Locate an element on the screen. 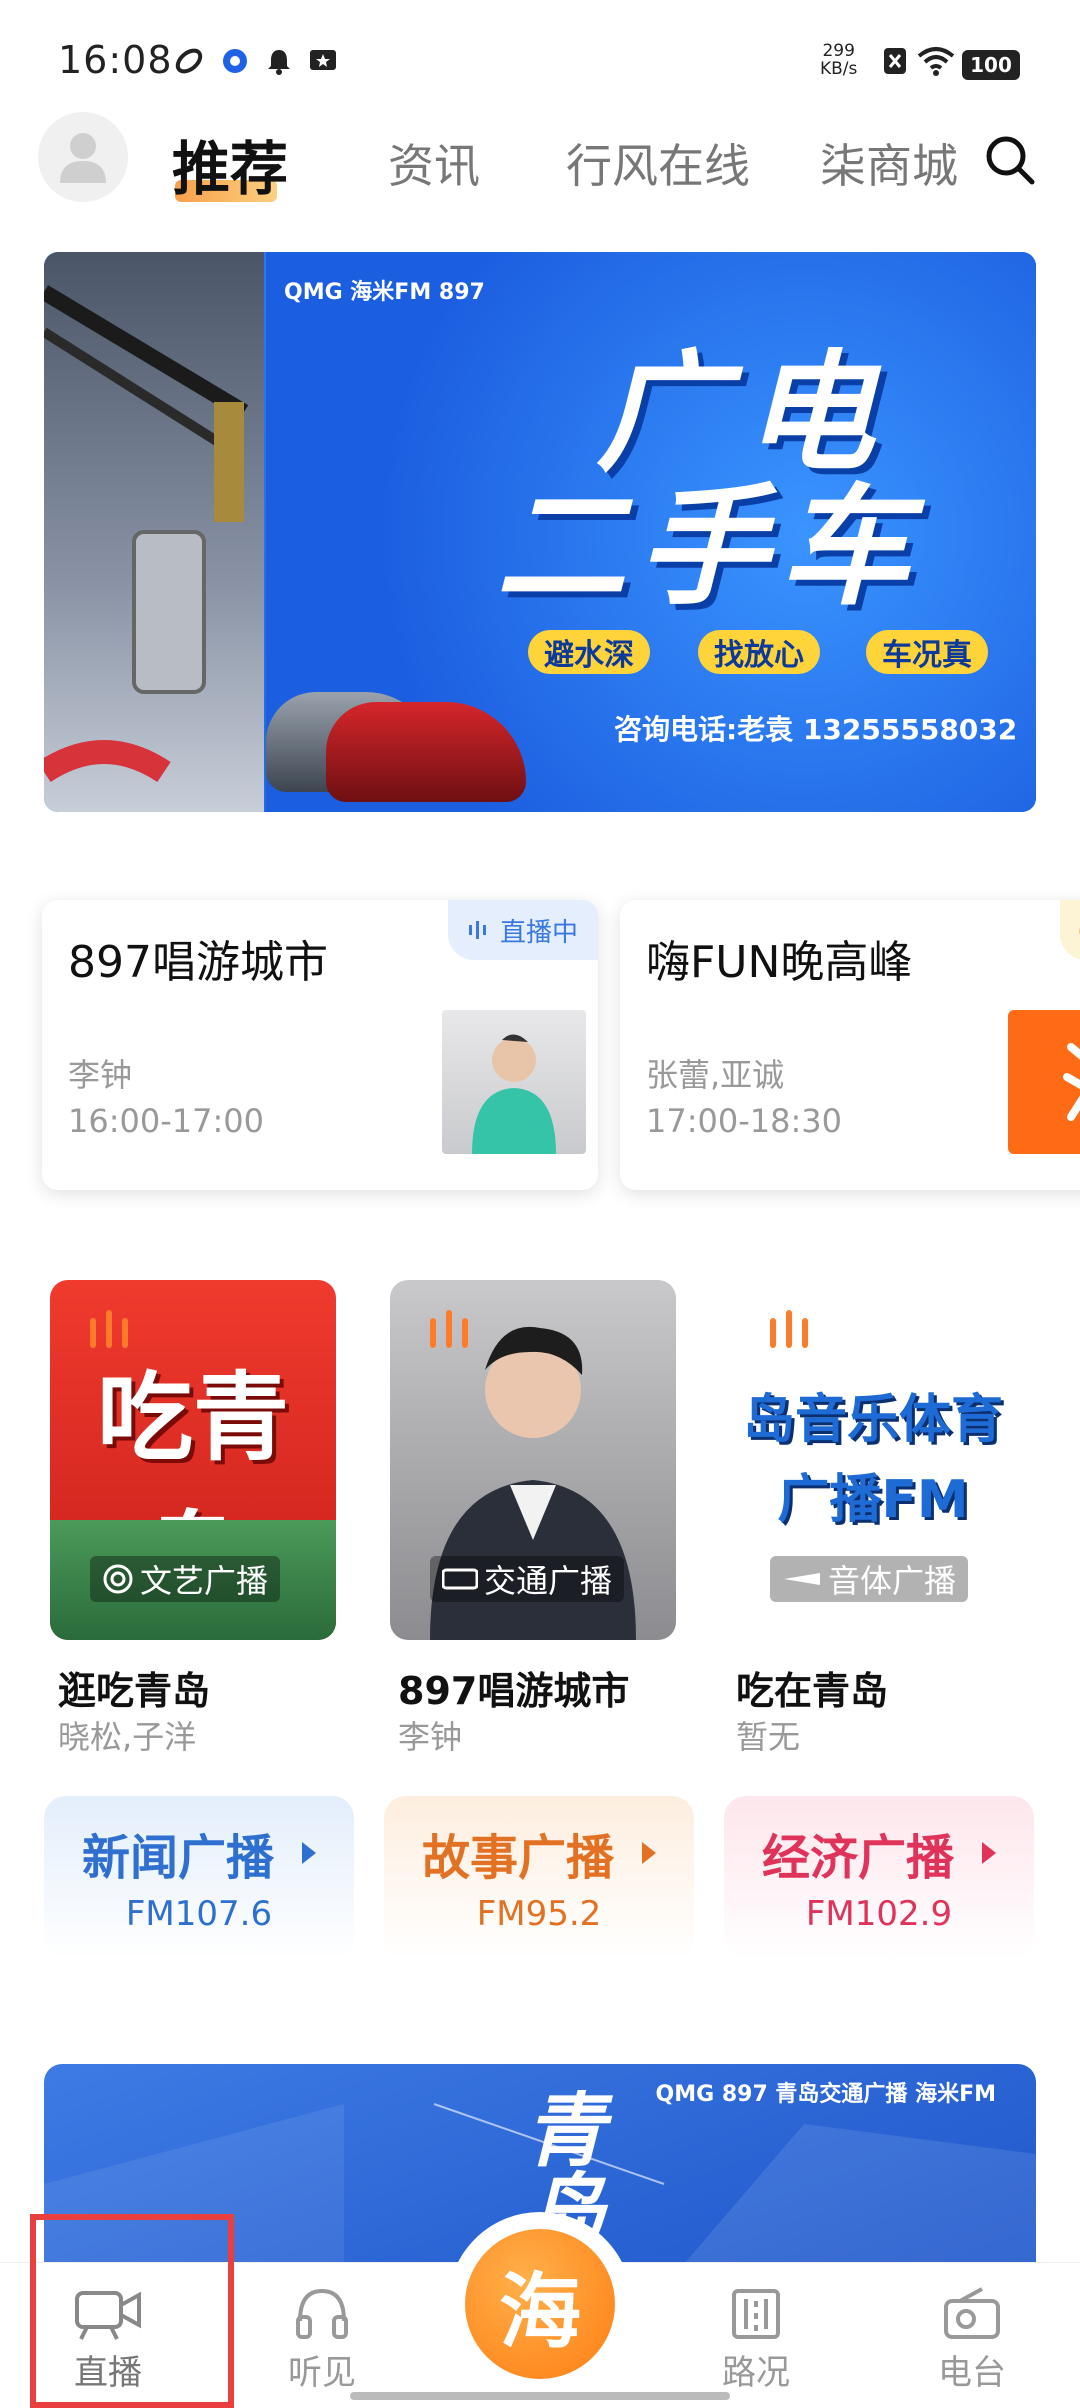  sim-icon is located at coordinates (895, 61).